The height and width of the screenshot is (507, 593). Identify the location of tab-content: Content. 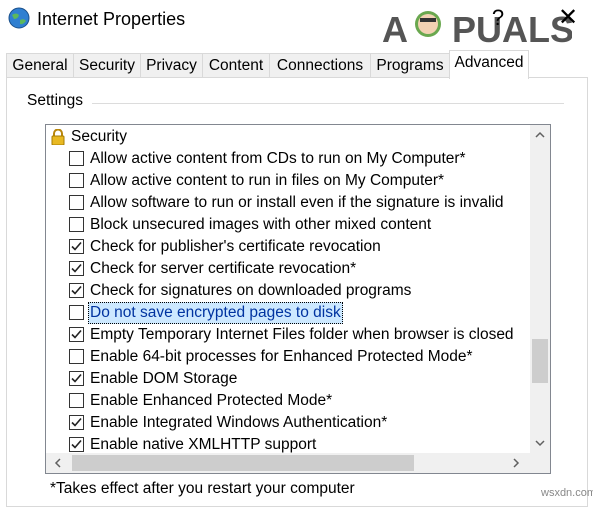
(236, 65).